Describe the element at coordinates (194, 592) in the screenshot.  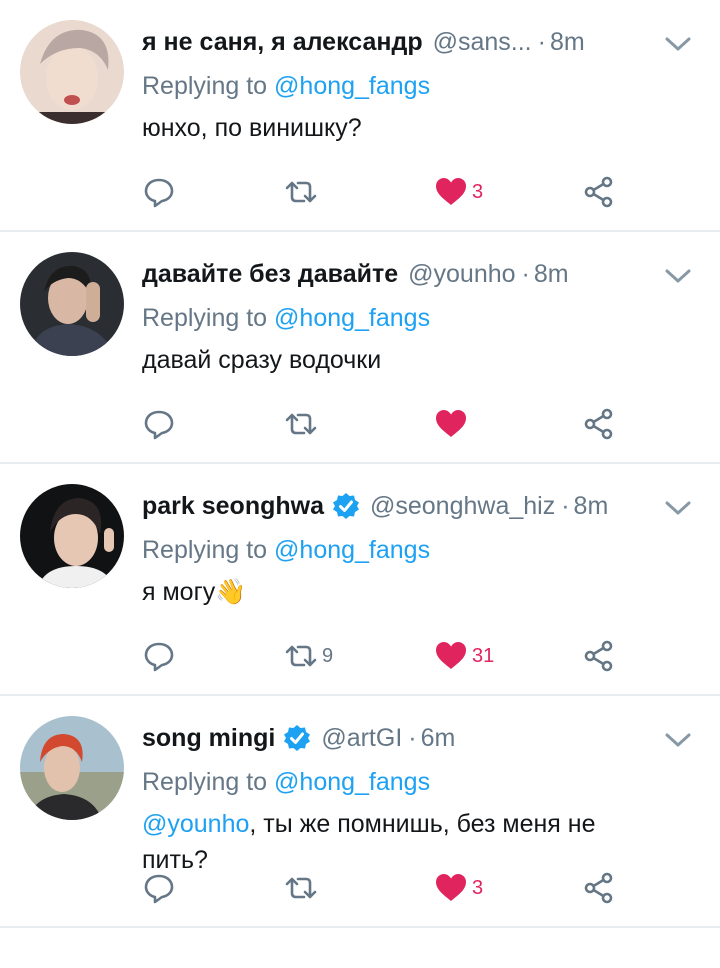
I see `tweet-body: я могу👋` at that location.